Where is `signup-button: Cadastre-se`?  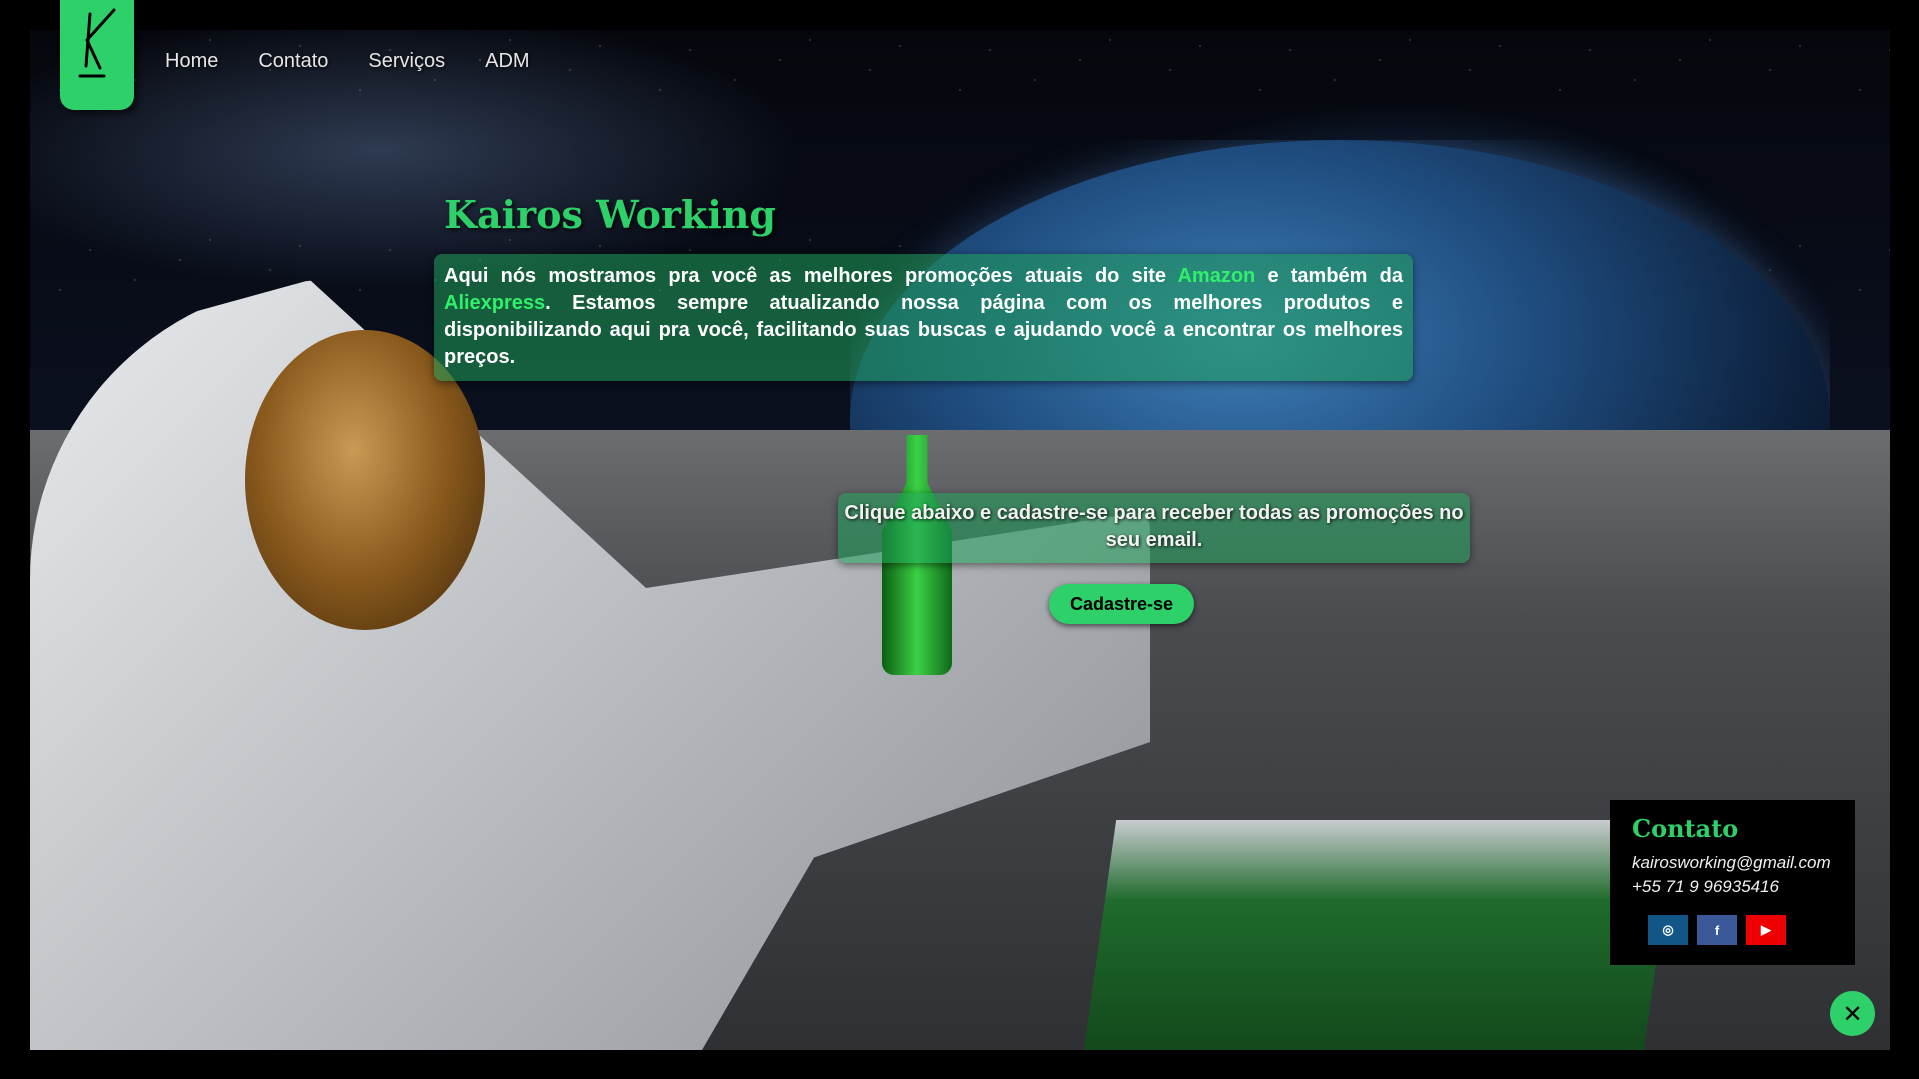
signup-button: Cadastre-se is located at coordinates (1121, 604).